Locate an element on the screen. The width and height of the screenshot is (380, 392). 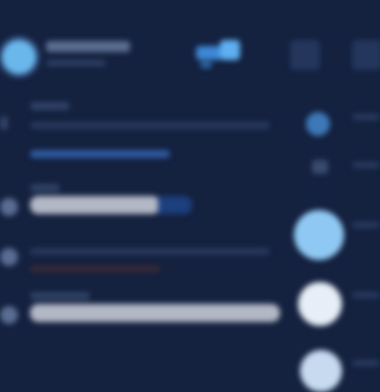
progress-end is located at coordinates (175, 205).